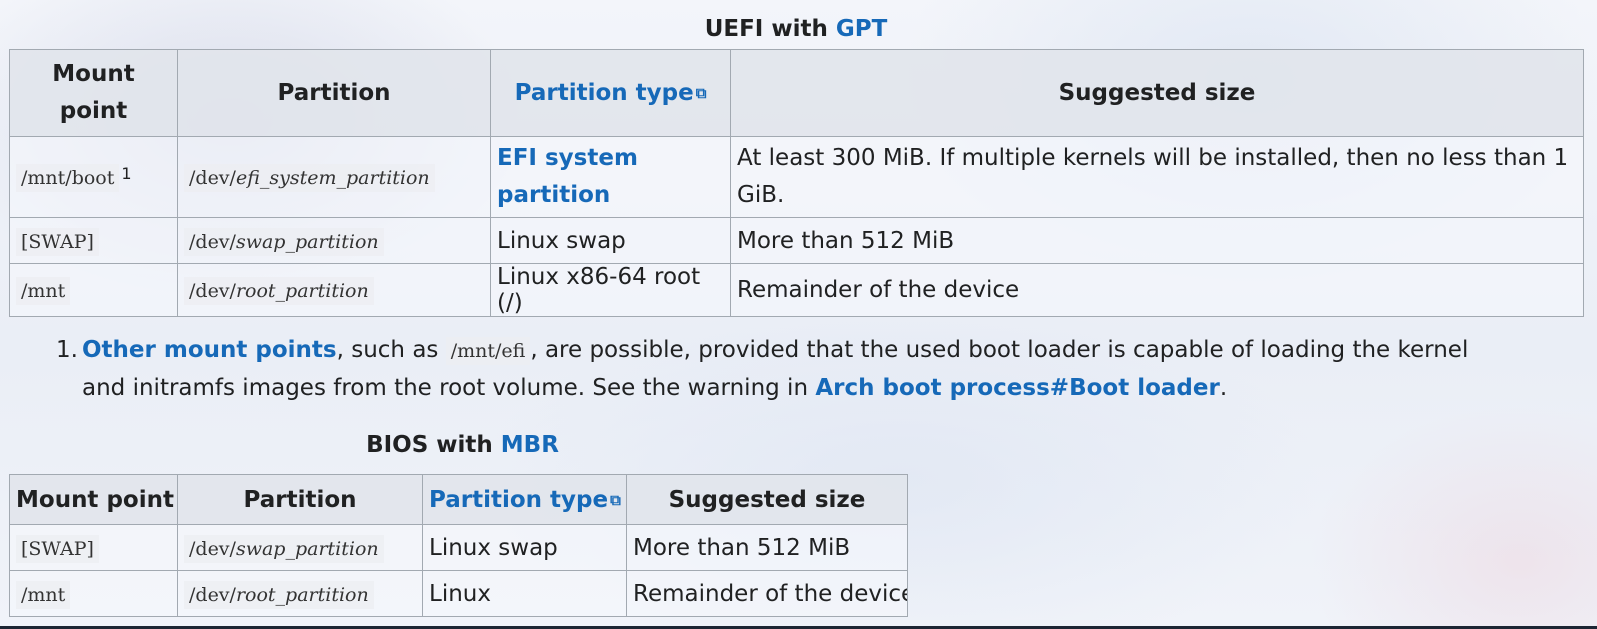  Describe the element at coordinates (68, 178) in the screenshot. I see `mount-point-code: /mnt/boot` at that location.